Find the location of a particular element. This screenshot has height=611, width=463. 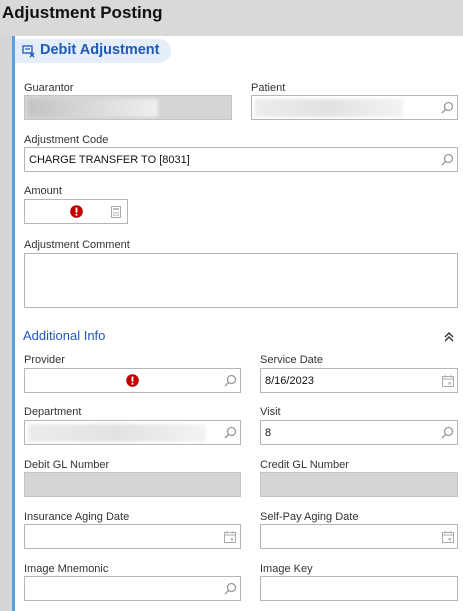

adjustment-comment-label: Adjustment Comment is located at coordinates (77, 245).